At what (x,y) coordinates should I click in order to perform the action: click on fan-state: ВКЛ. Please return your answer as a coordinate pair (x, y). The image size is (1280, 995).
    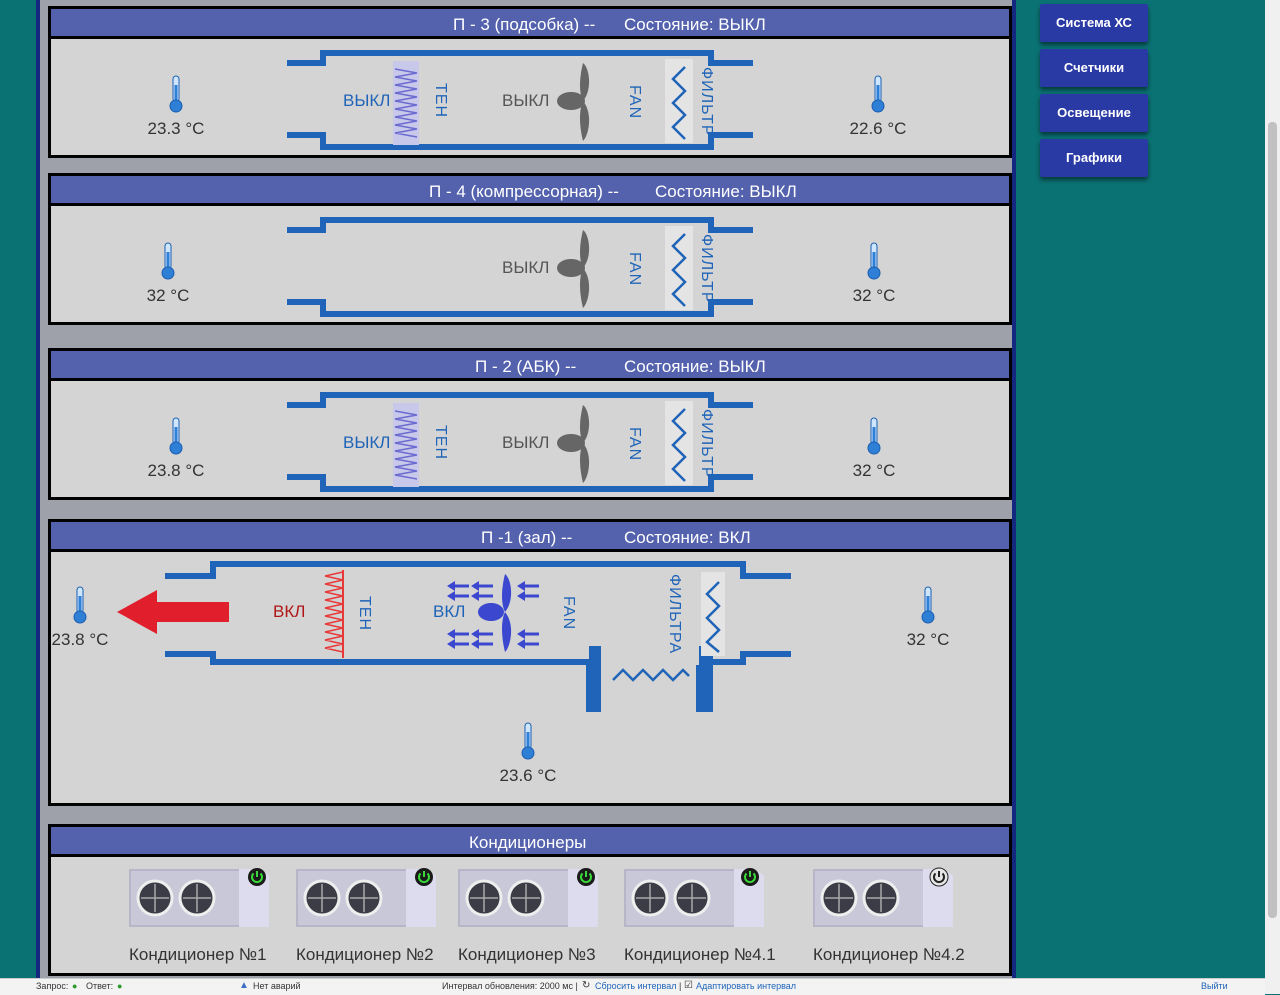
    Looking at the image, I should click on (449, 611).